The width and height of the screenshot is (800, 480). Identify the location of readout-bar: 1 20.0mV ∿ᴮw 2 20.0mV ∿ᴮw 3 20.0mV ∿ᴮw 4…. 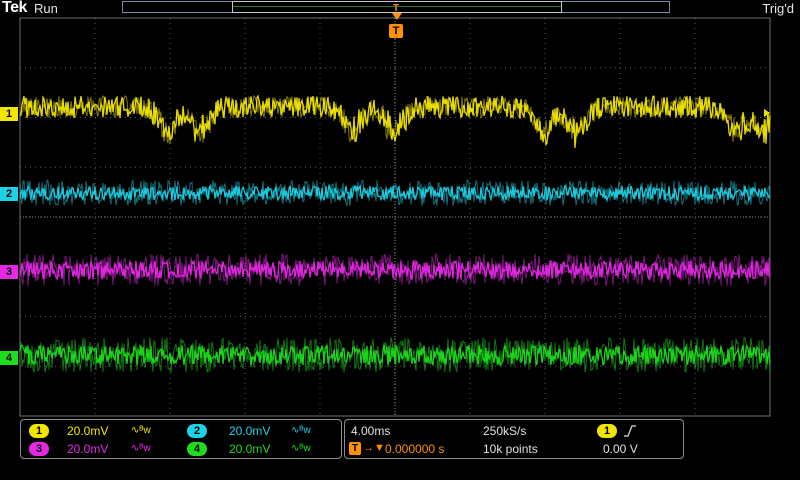
(400, 449).